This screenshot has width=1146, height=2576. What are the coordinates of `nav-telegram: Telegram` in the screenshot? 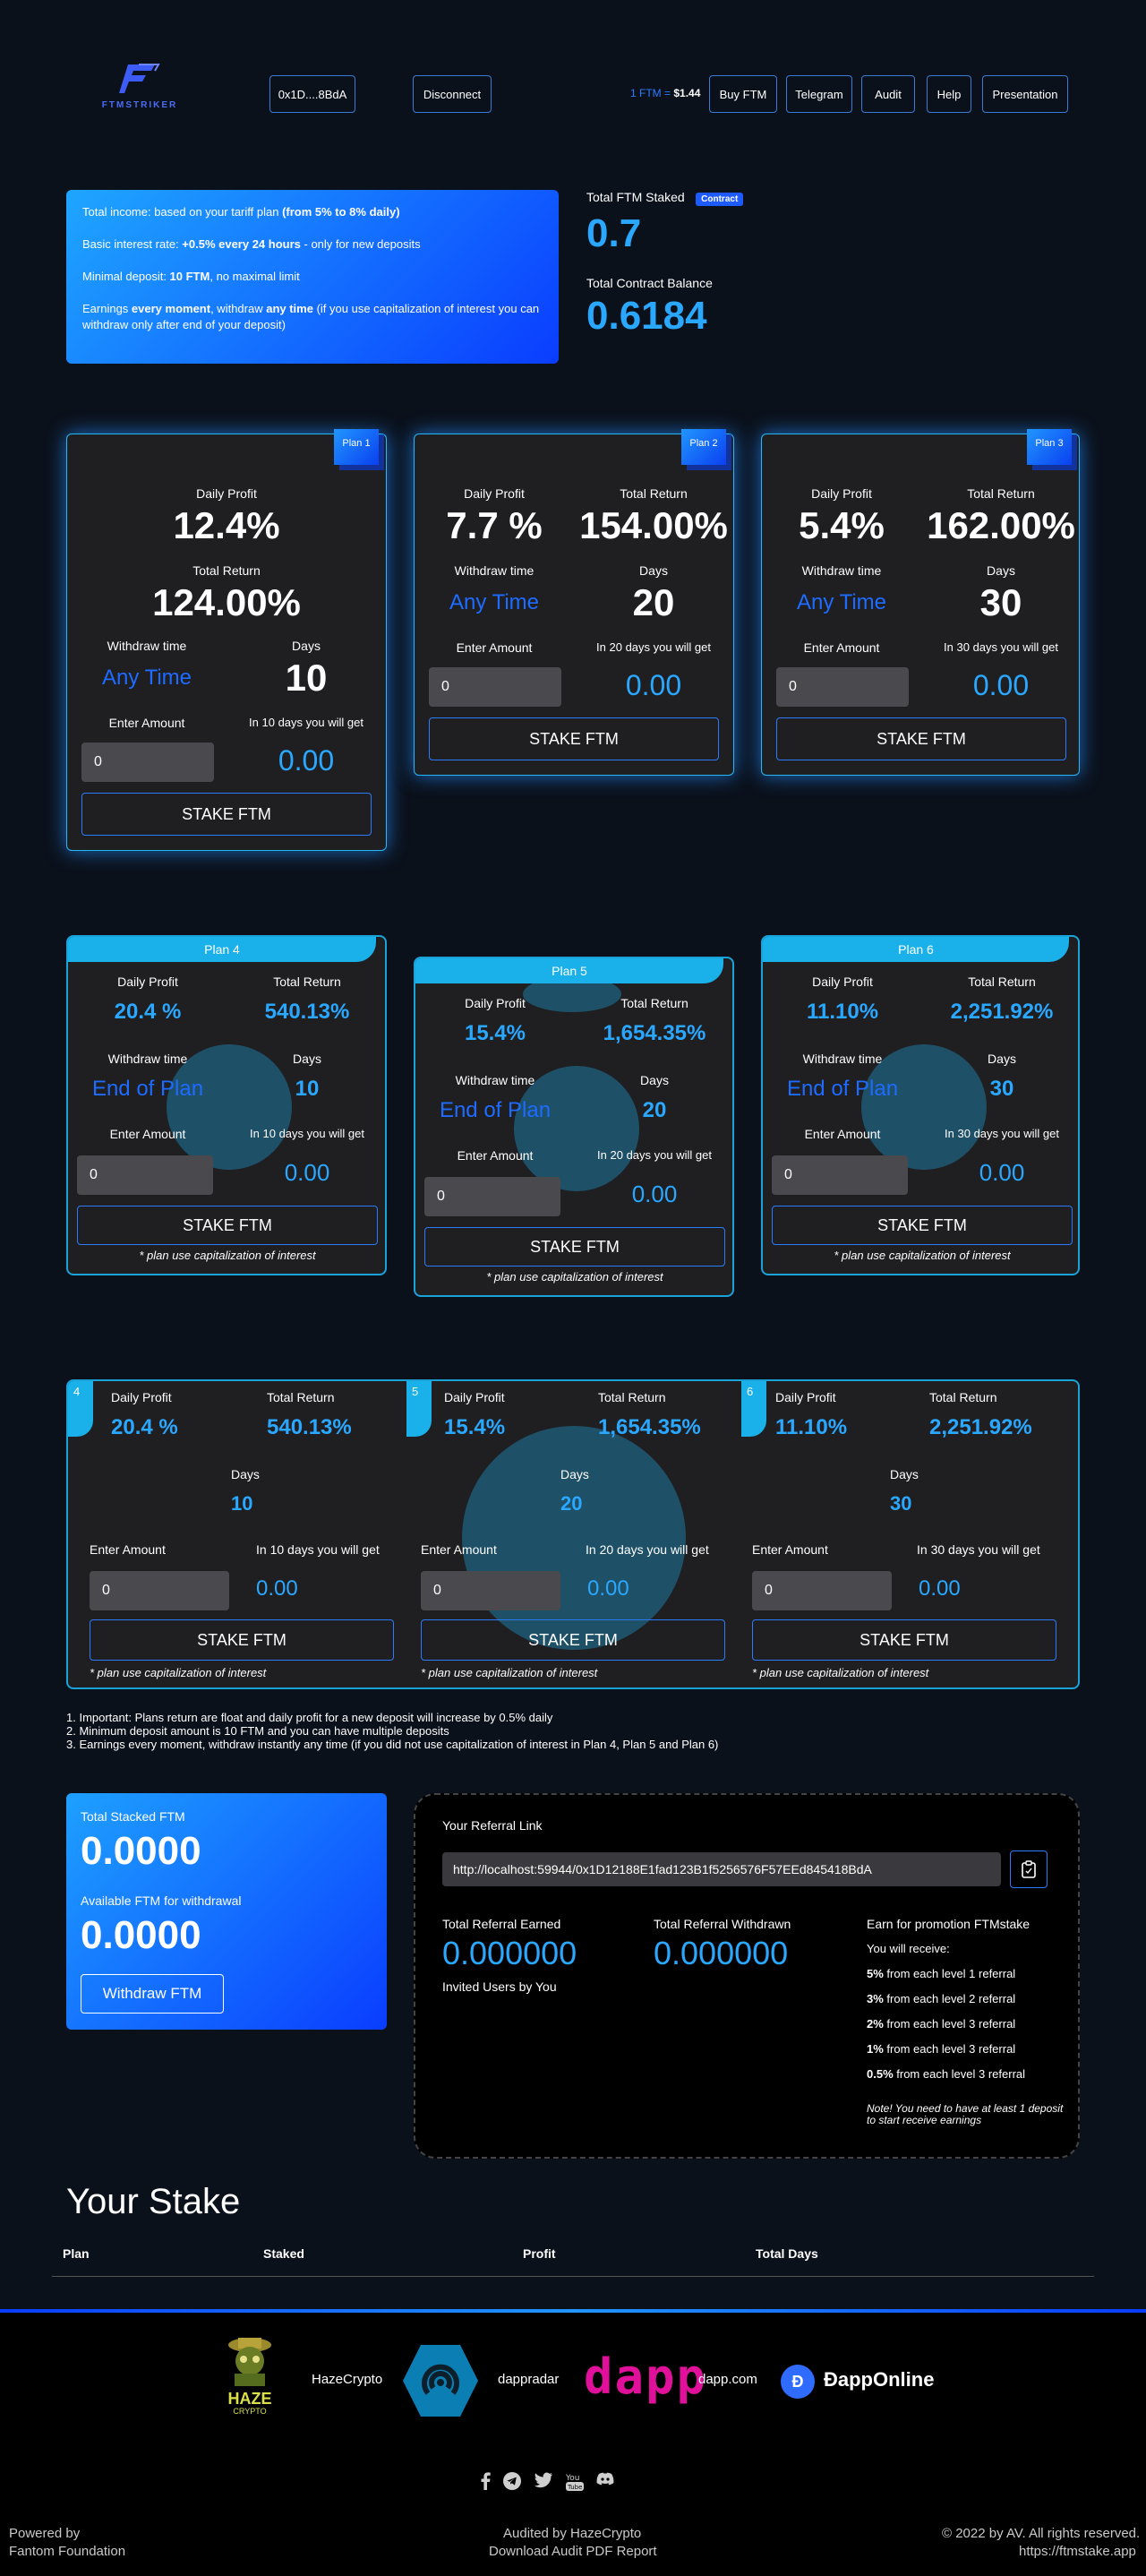 It's located at (819, 94).